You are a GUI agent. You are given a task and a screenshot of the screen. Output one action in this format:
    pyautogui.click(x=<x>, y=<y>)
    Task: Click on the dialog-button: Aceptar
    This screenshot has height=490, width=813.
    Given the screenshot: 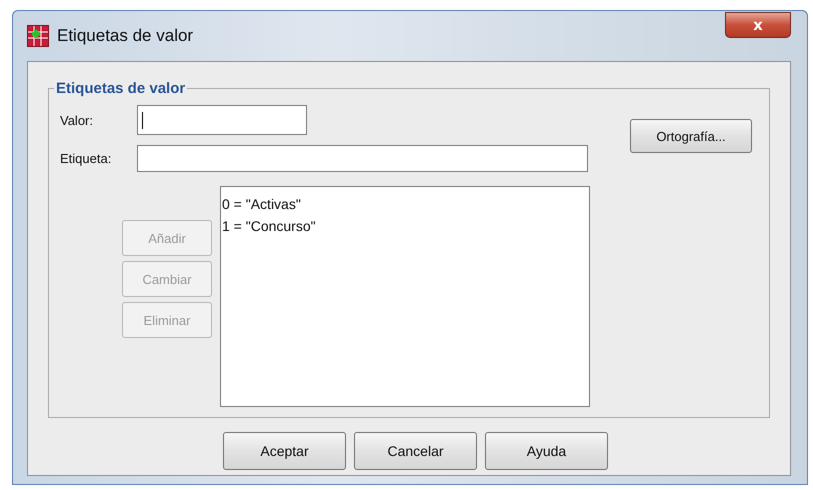 What is the action you would take?
    pyautogui.click(x=284, y=451)
    